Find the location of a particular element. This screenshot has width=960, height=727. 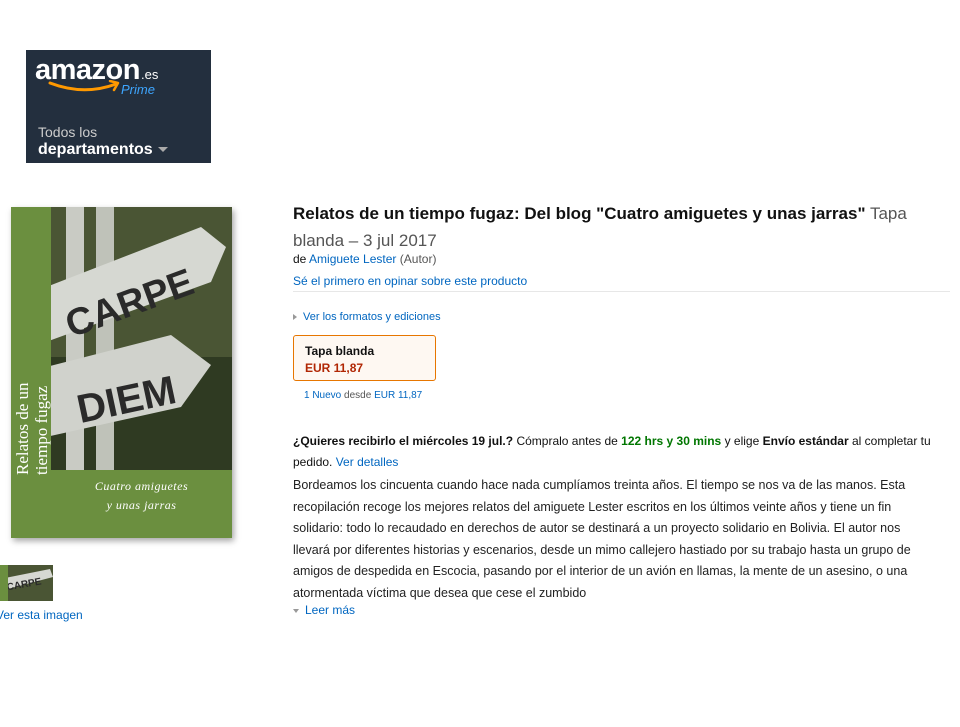

departments-line1: Todos los is located at coordinates (67, 132).